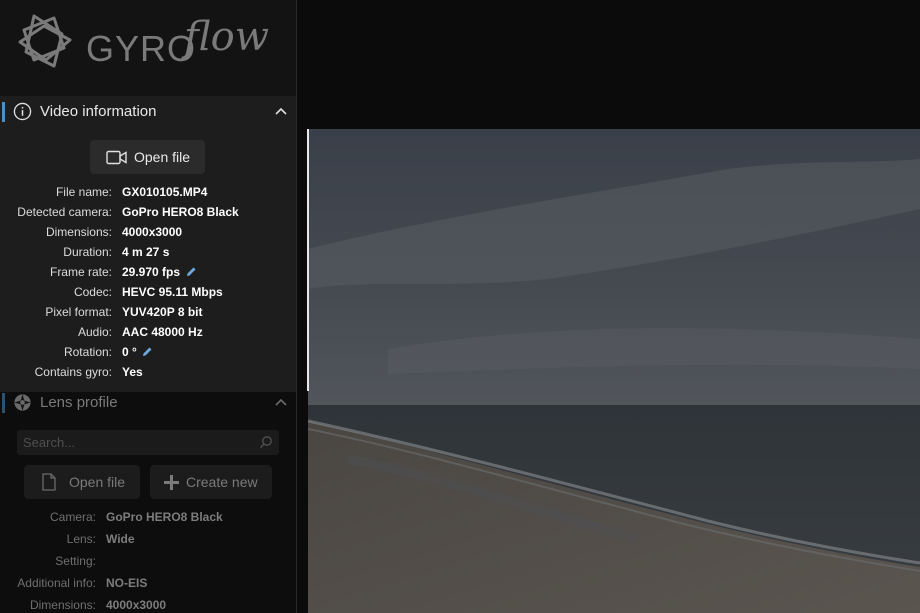  I want to click on info-row-codec: Codec: HEVC 95.11 Mbps, so click(148, 292).